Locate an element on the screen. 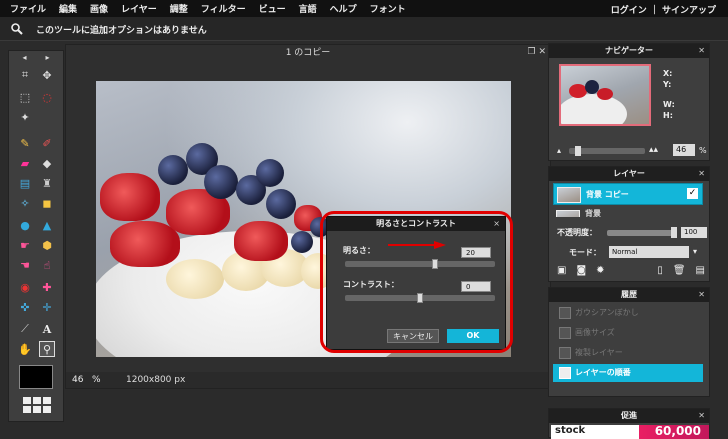 Image resolution: width=728 pixels, height=439 pixels. toolbox-arrows: ◂ ▸ is located at coordinates (36, 58).